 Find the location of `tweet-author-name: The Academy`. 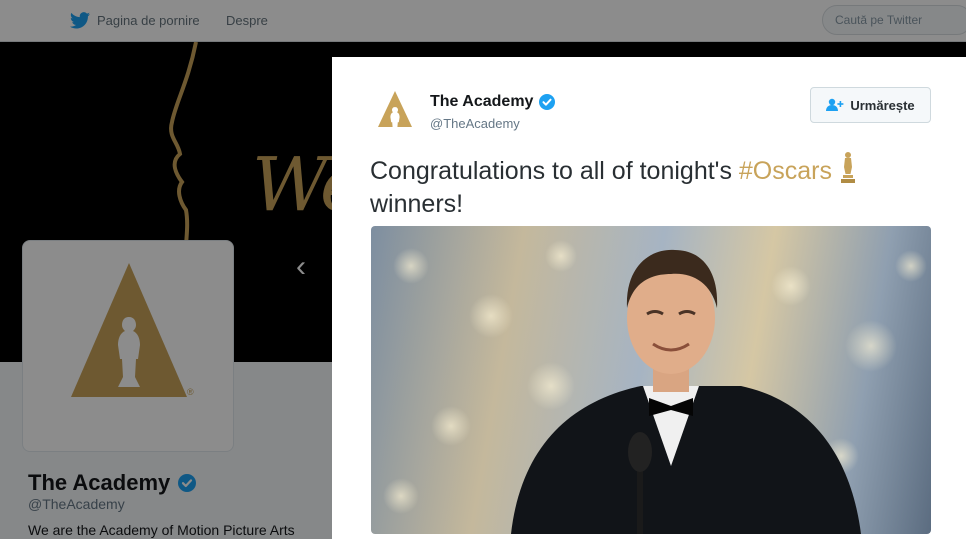

tweet-author-name: The Academy is located at coordinates (493, 102).